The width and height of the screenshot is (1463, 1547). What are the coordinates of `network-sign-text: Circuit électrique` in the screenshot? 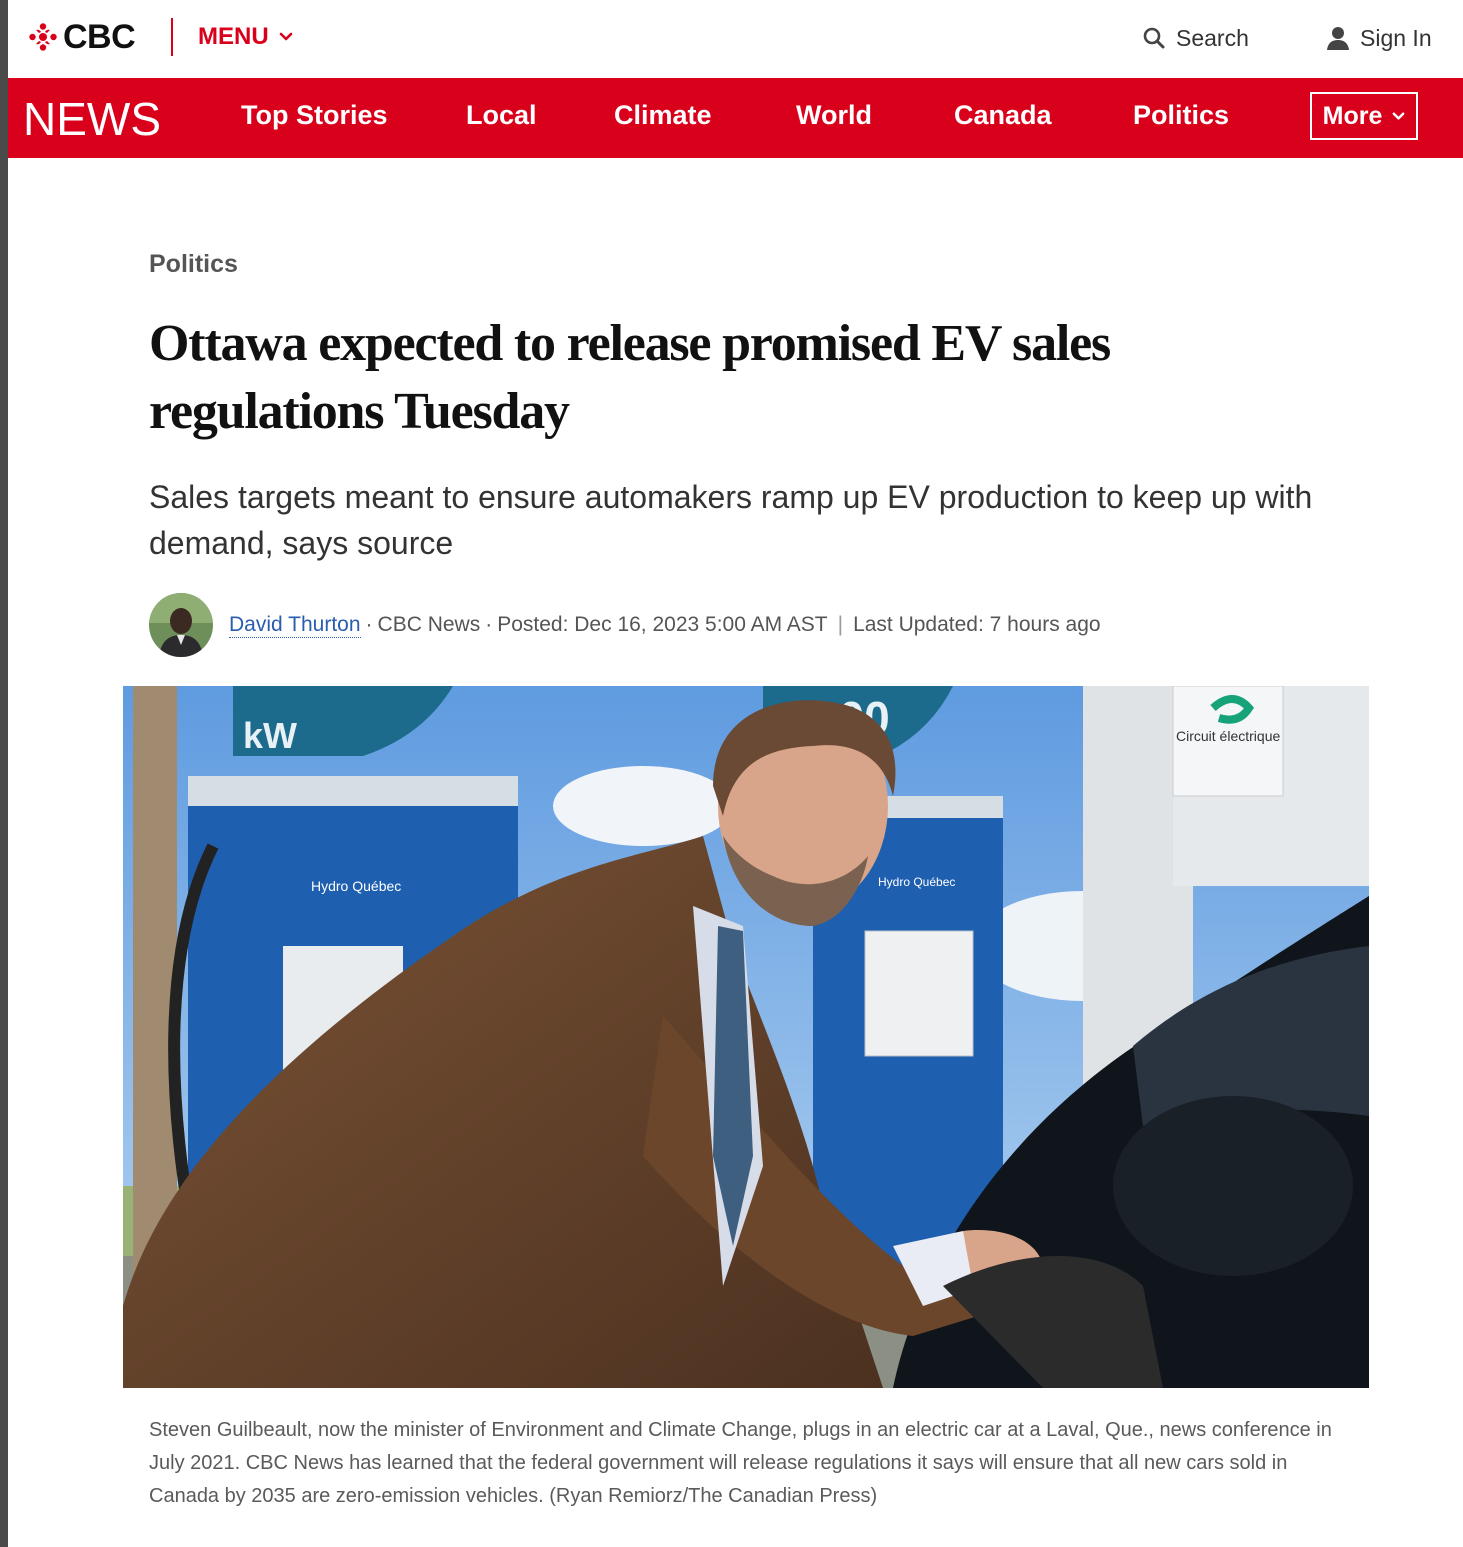 It's located at (1228, 736).